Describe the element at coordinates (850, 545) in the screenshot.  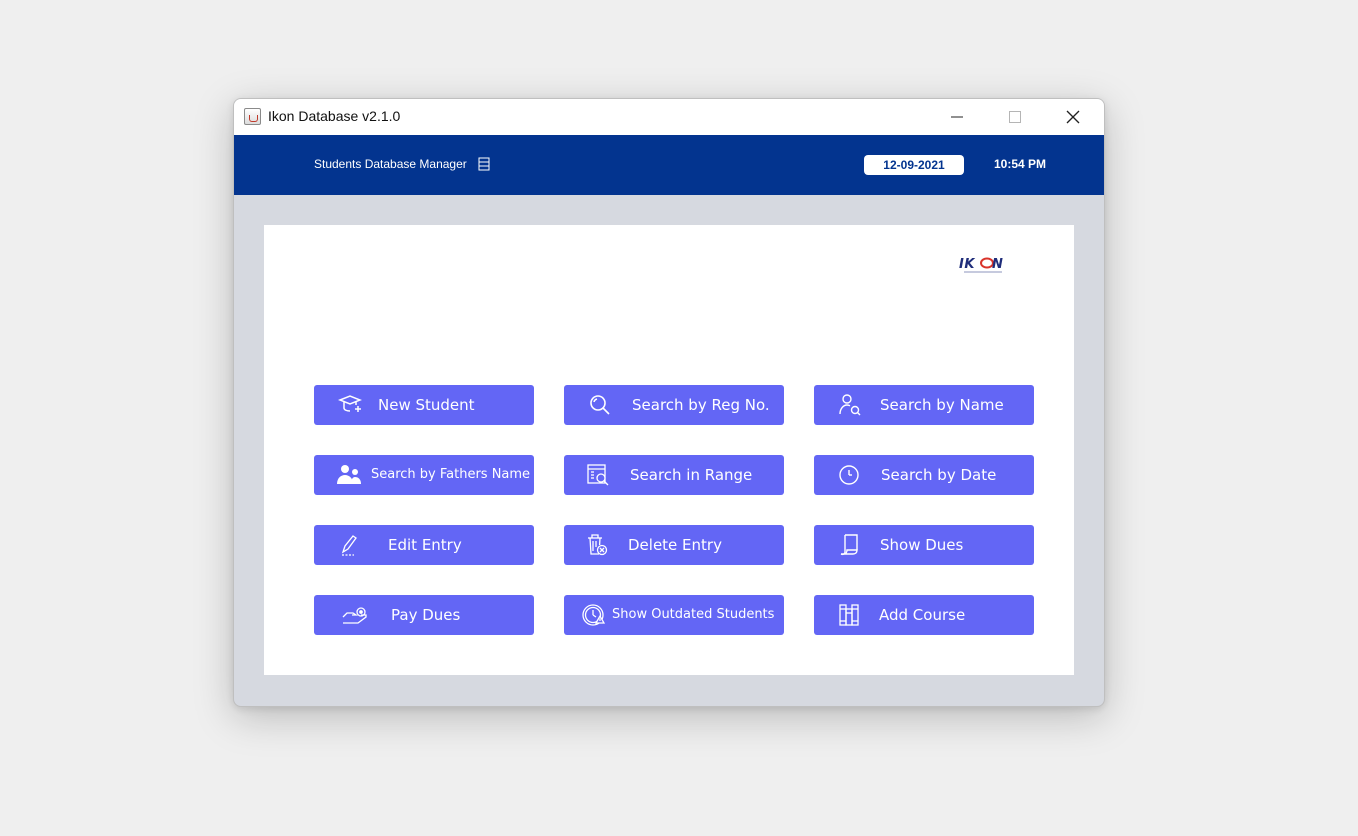
I see `scroll-icon` at that location.